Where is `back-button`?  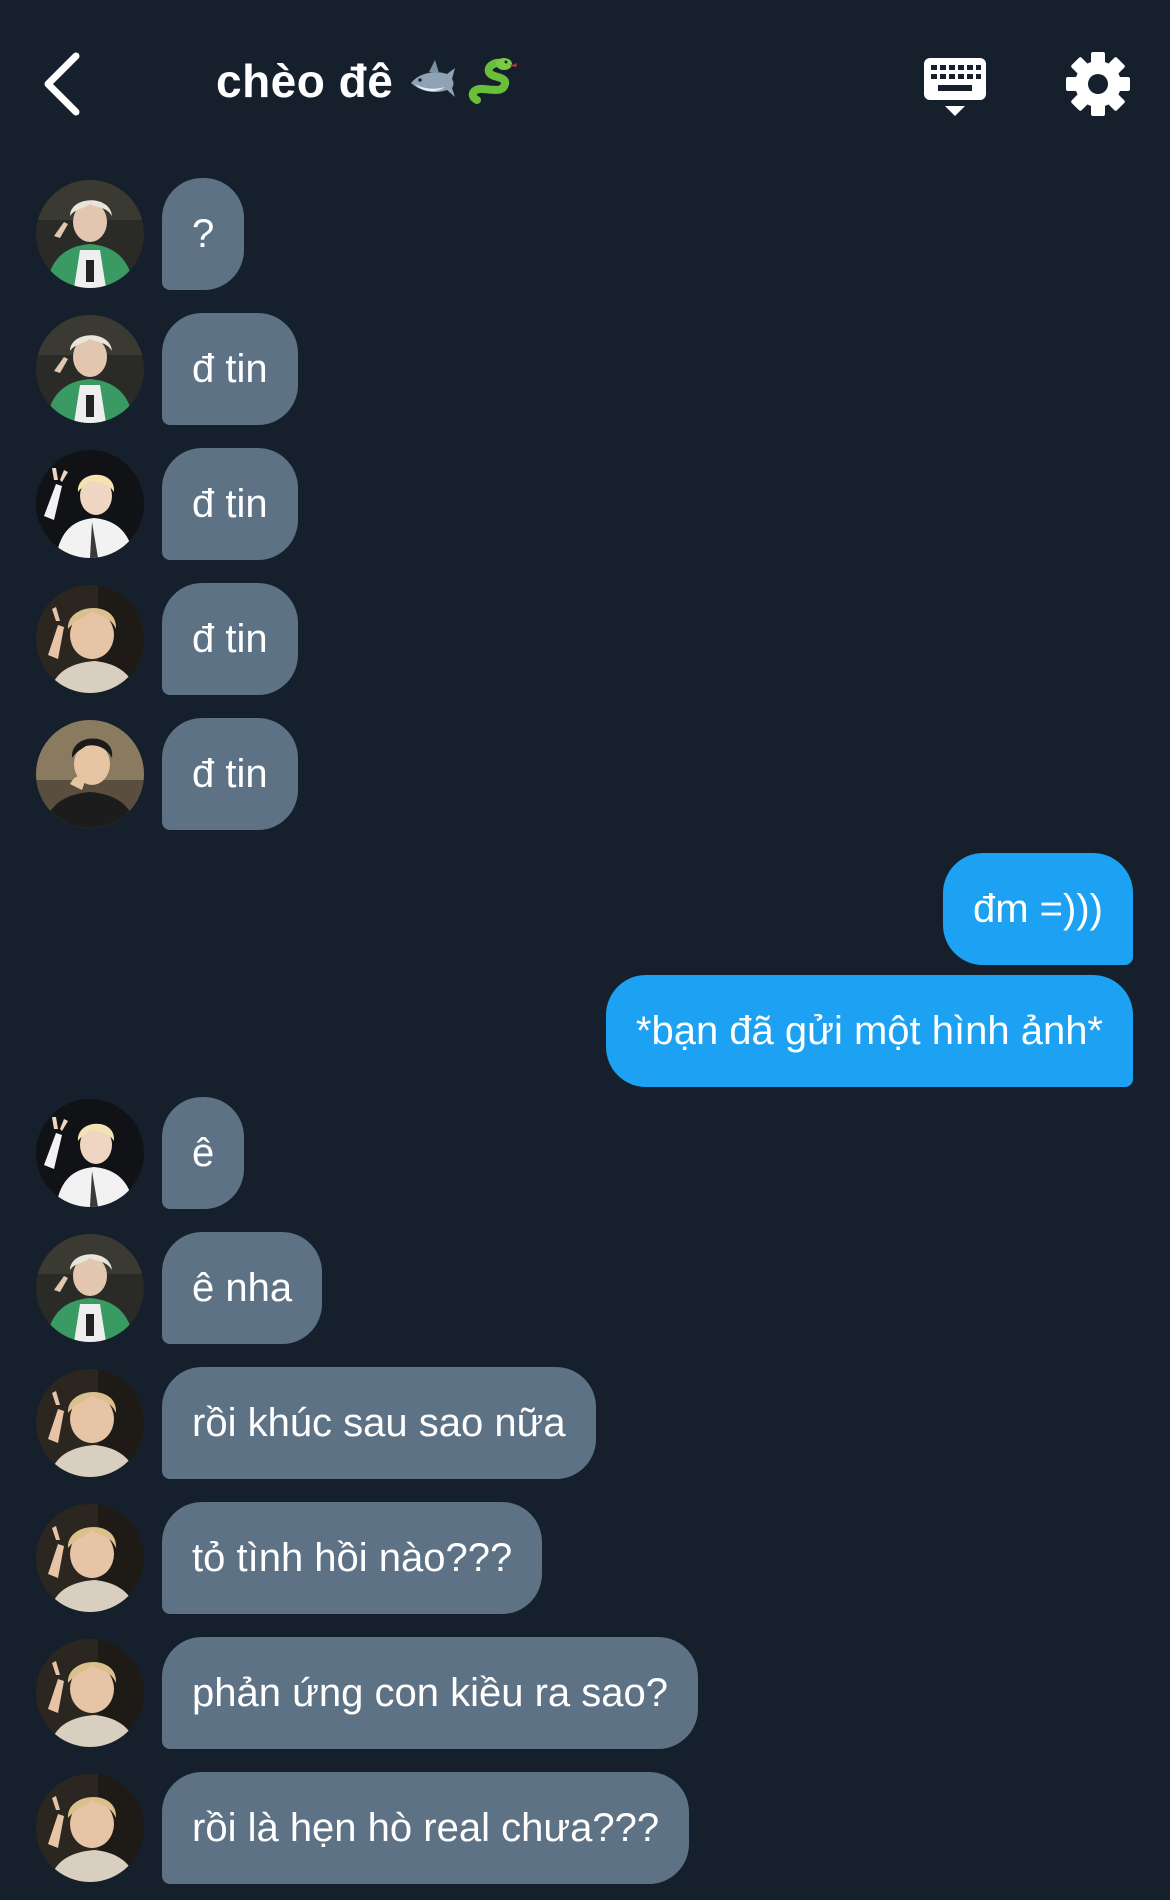
back-button is located at coordinates (66, 84).